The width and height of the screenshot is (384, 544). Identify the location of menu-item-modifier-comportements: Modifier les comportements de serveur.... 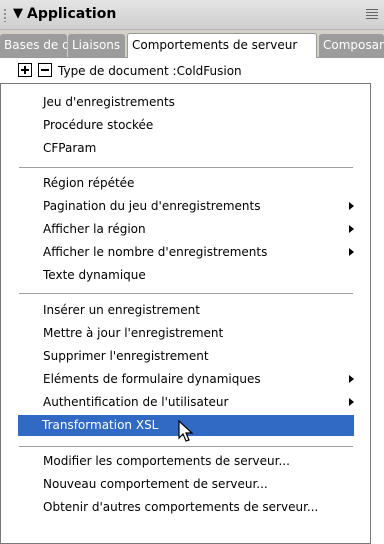
(188, 461).